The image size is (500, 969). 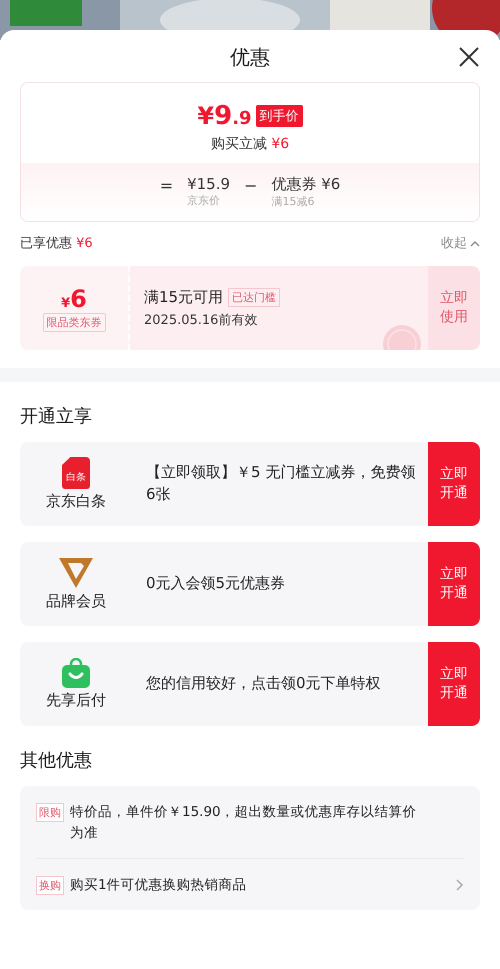 I want to click on caret-icon, so click(x=475, y=243).